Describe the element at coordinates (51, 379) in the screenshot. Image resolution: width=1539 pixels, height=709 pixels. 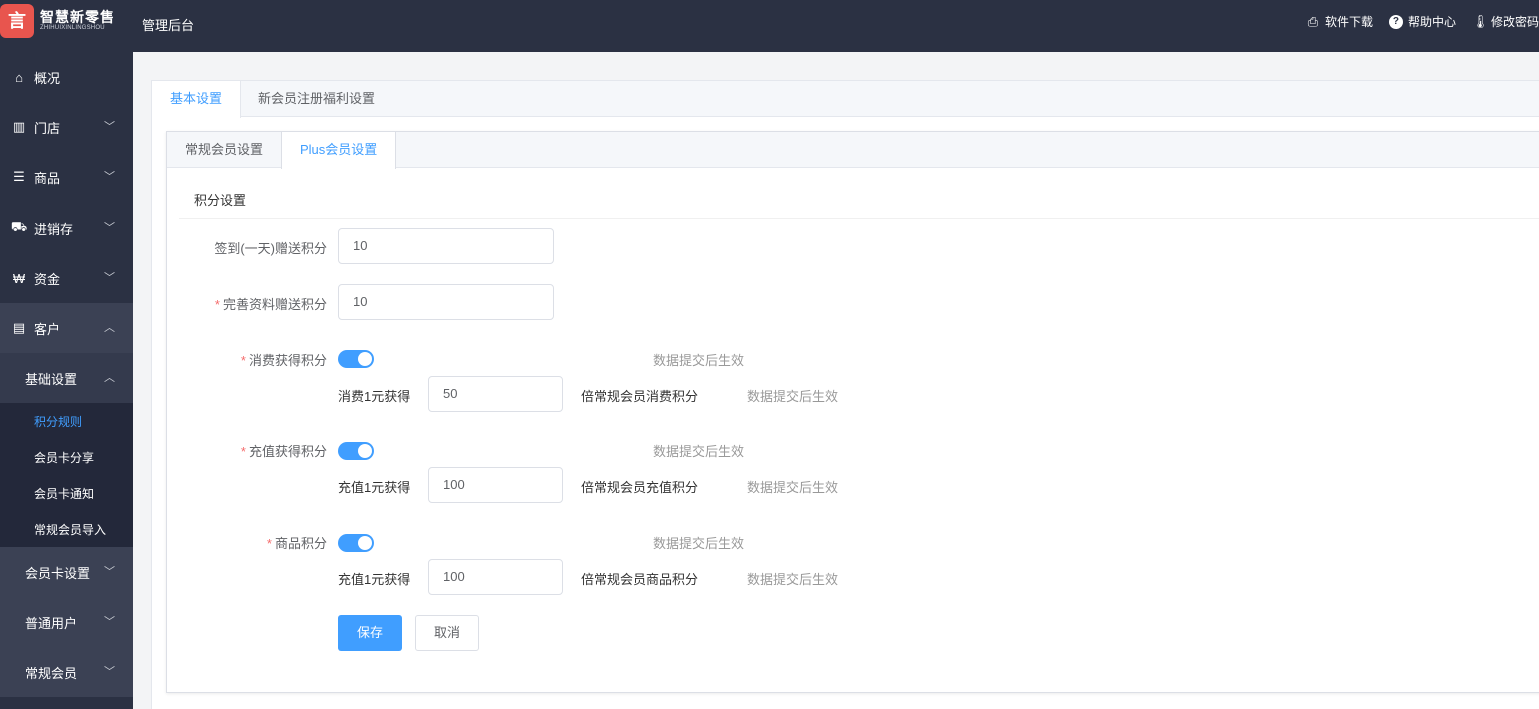
I see `submenu-title: 基础设置` at that location.